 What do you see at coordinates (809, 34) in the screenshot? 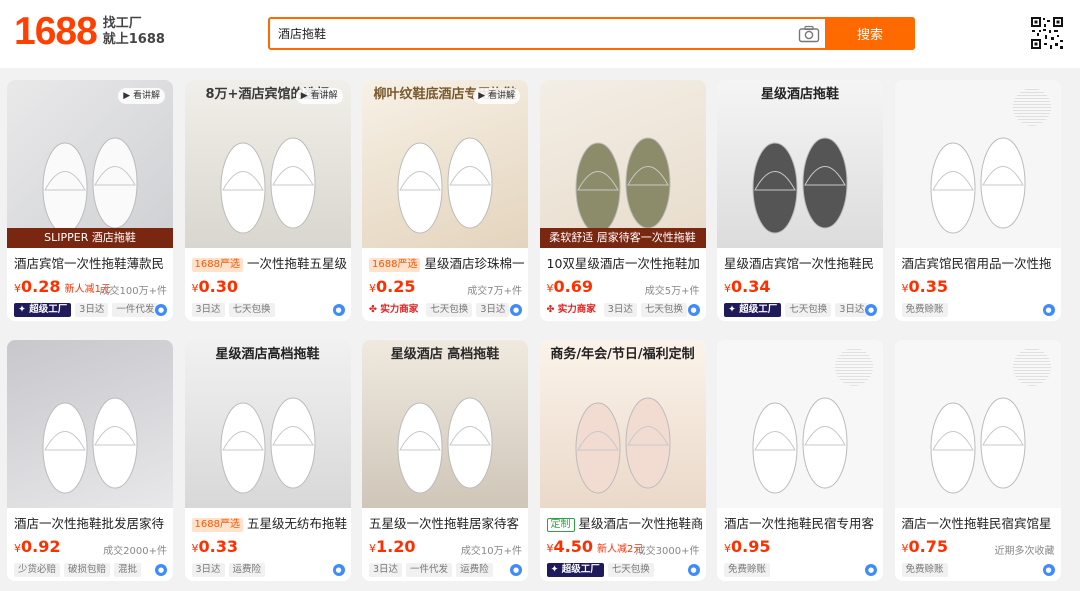
I see `camera-icon` at bounding box center [809, 34].